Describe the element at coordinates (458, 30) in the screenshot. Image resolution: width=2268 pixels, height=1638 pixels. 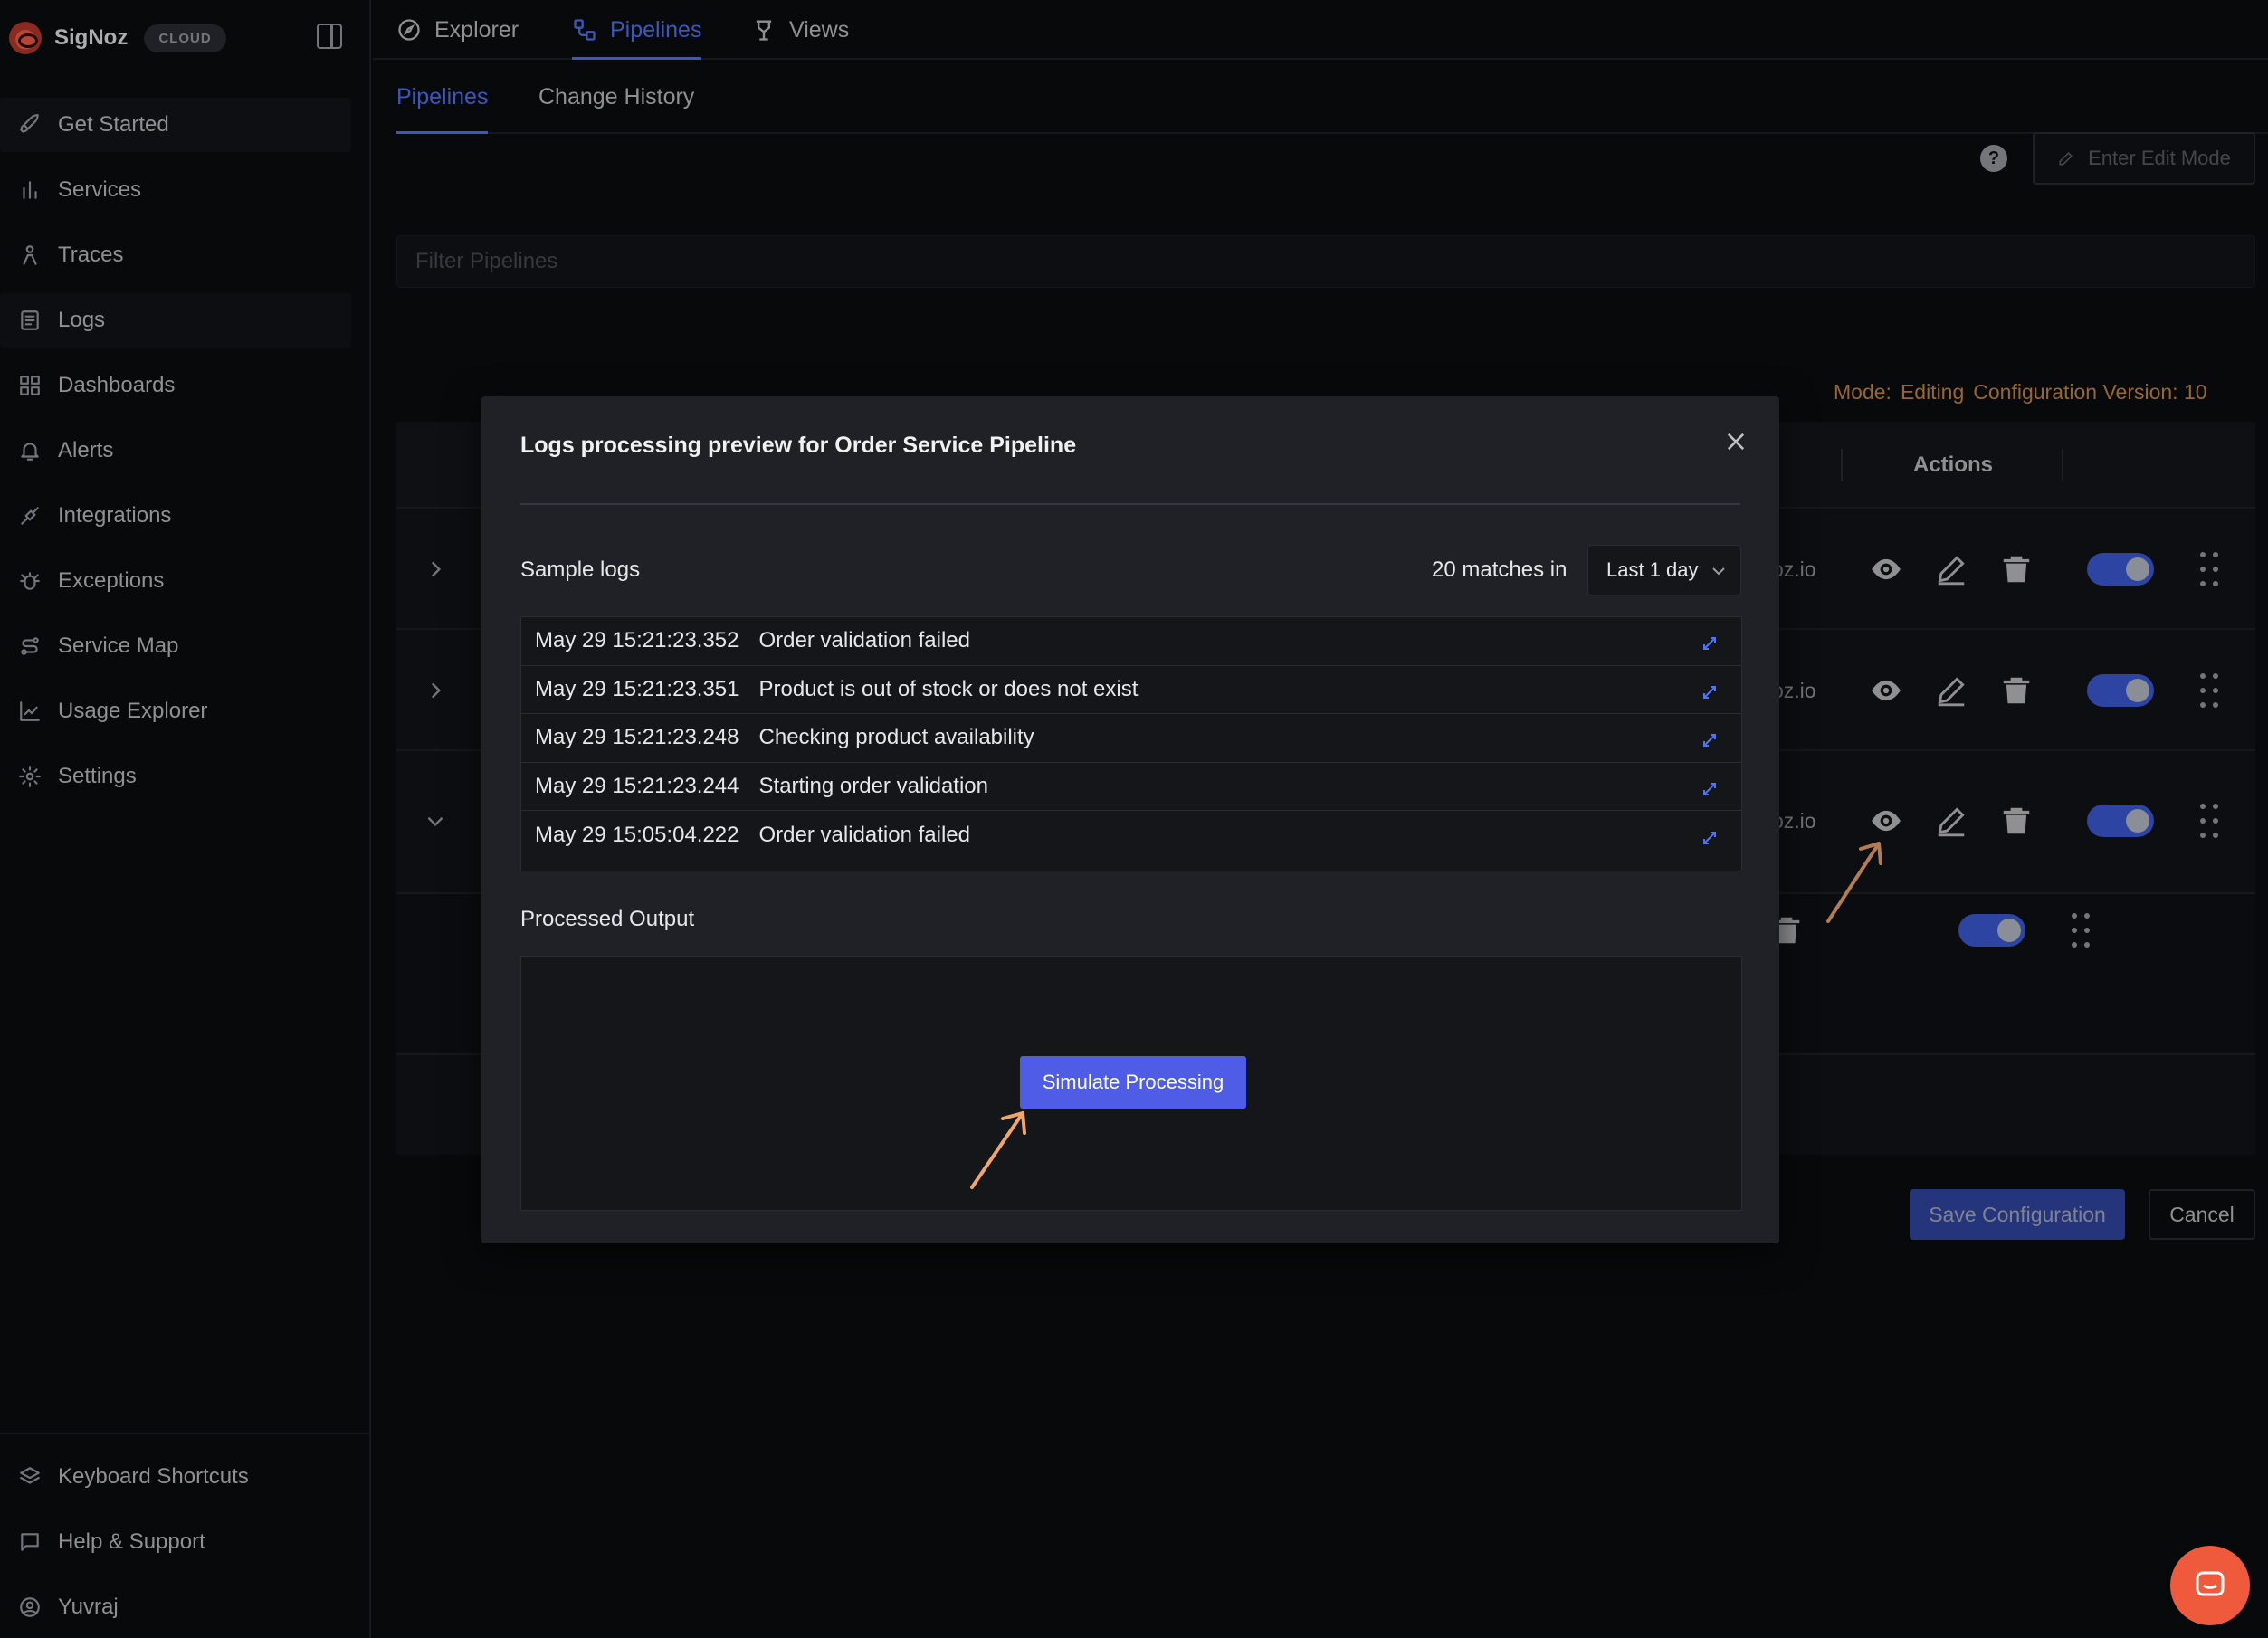
I see `tab-explorer: Explorer` at that location.